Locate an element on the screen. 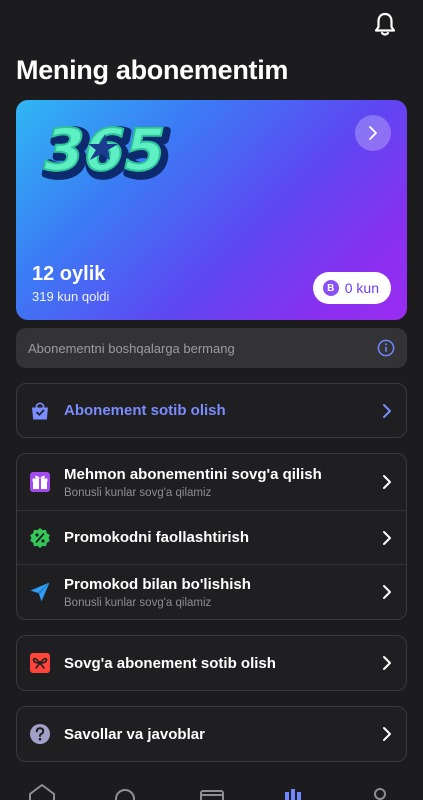 The width and height of the screenshot is (423, 800). gift-buy-row: Sovg'a abonement sotib olish is located at coordinates (211, 663).